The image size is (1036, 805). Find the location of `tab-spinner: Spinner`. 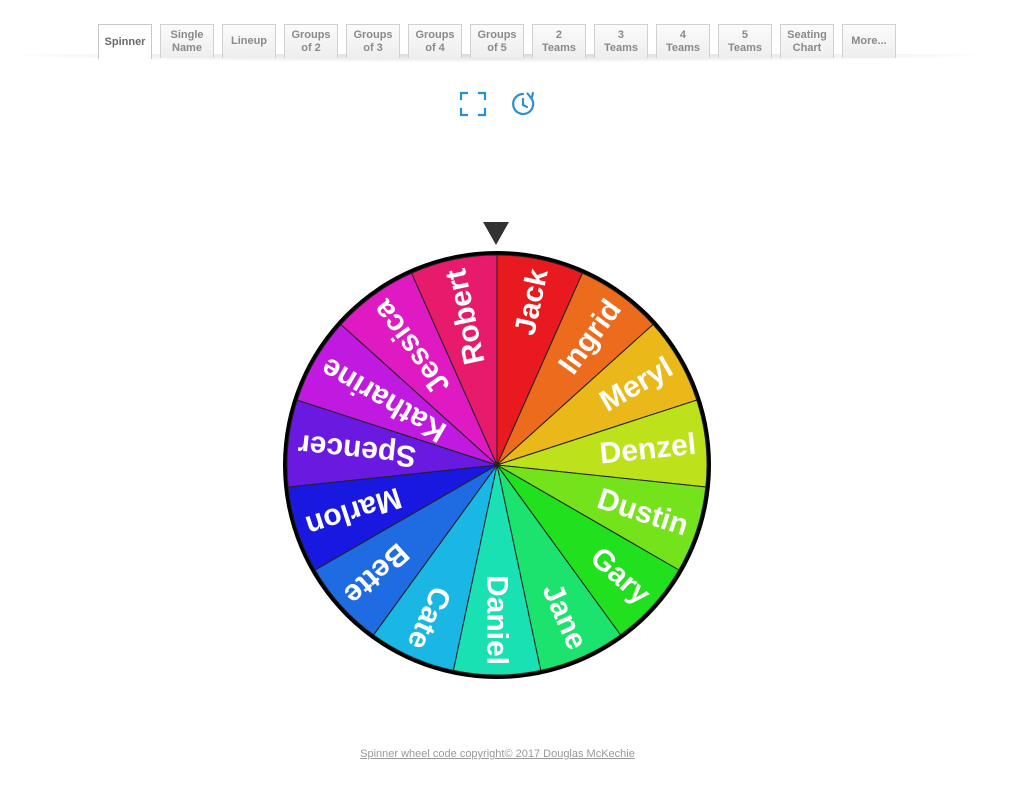

tab-spinner: Spinner is located at coordinates (125, 41).